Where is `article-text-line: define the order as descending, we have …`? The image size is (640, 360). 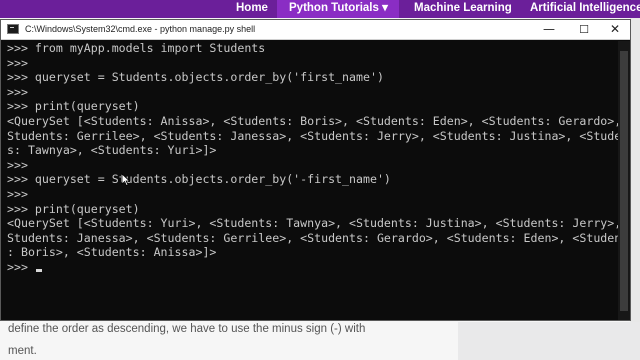 article-text-line: define the order as descending, we have … is located at coordinates (187, 329).